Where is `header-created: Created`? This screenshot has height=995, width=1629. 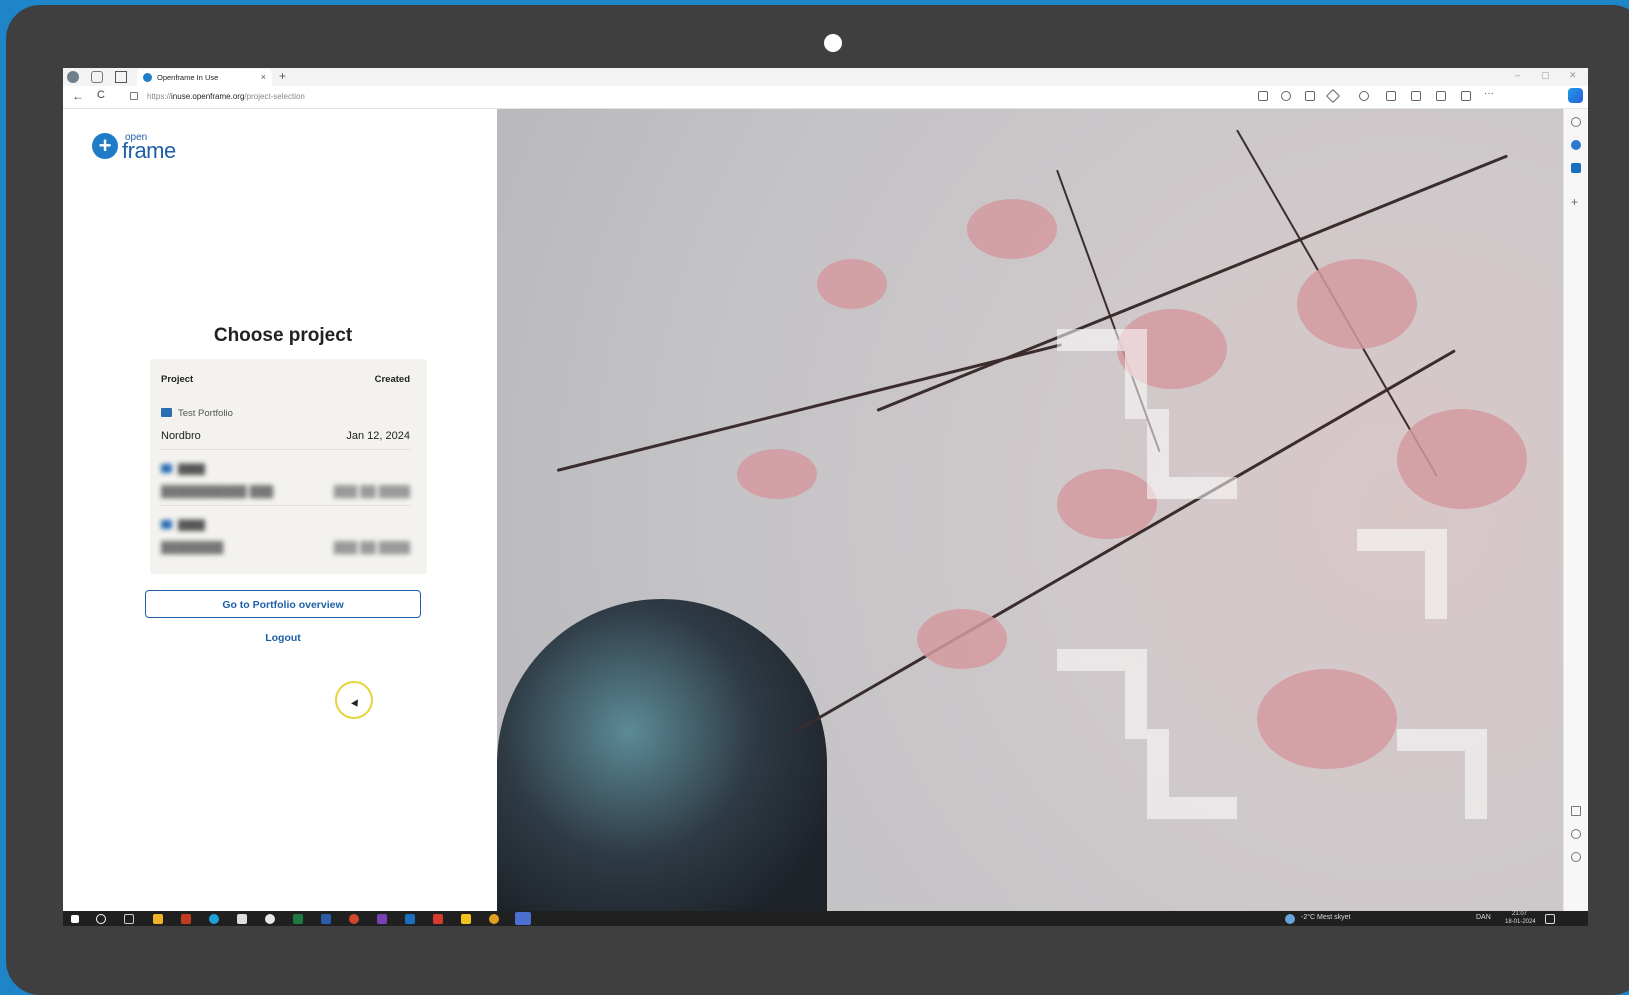
header-created: Created is located at coordinates (392, 379).